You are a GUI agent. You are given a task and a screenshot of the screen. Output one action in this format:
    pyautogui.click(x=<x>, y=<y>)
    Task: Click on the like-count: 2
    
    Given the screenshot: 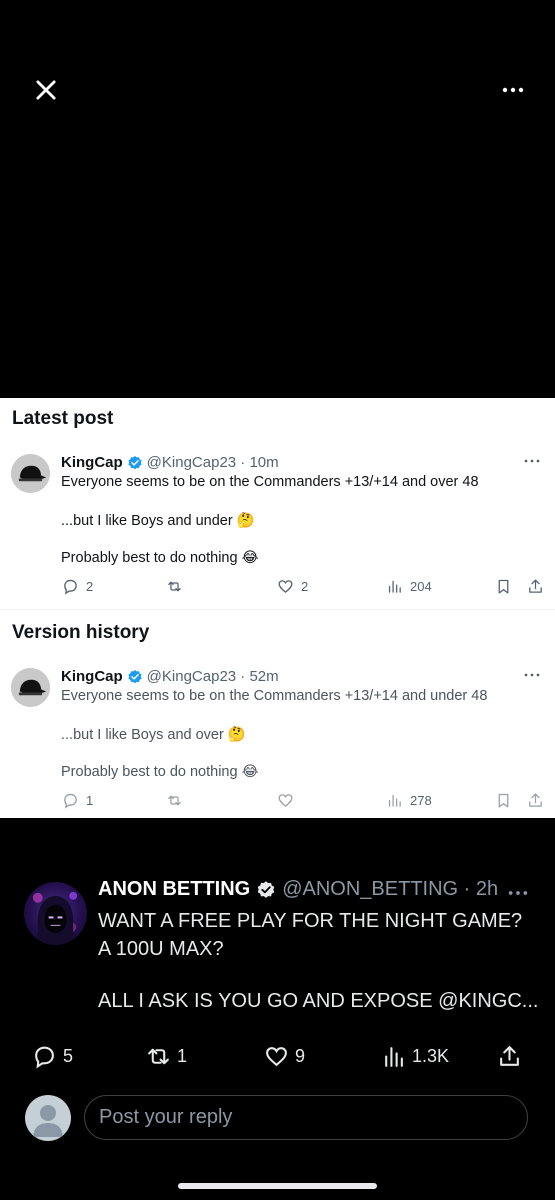 What is the action you would take?
    pyautogui.click(x=305, y=586)
    